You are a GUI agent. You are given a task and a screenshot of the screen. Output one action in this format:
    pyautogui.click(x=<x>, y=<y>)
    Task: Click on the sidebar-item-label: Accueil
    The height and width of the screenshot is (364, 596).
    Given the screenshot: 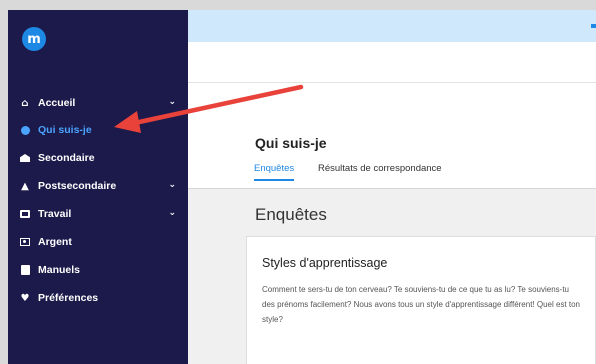 What is the action you would take?
    pyautogui.click(x=57, y=103)
    